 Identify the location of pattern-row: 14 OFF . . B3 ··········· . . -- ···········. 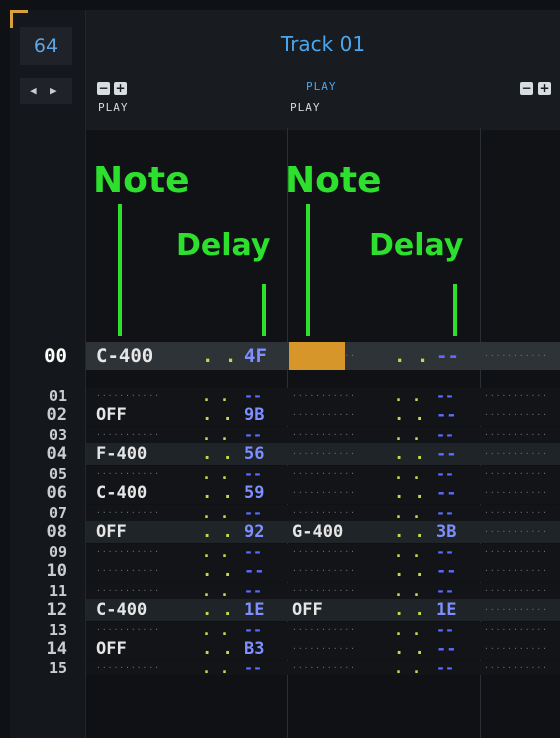
(303, 649).